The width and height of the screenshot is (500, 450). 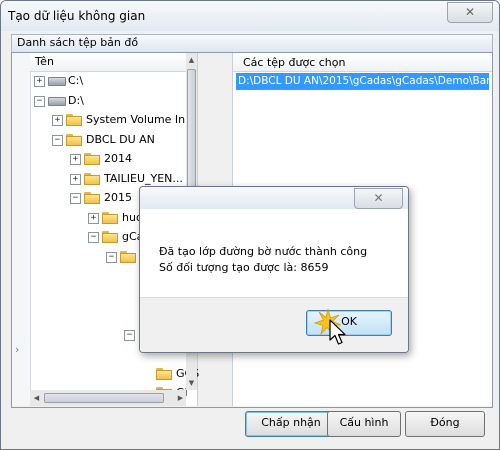 I want to click on tree-horizontal-scrollbar: ◀ ▶, so click(x=108, y=398).